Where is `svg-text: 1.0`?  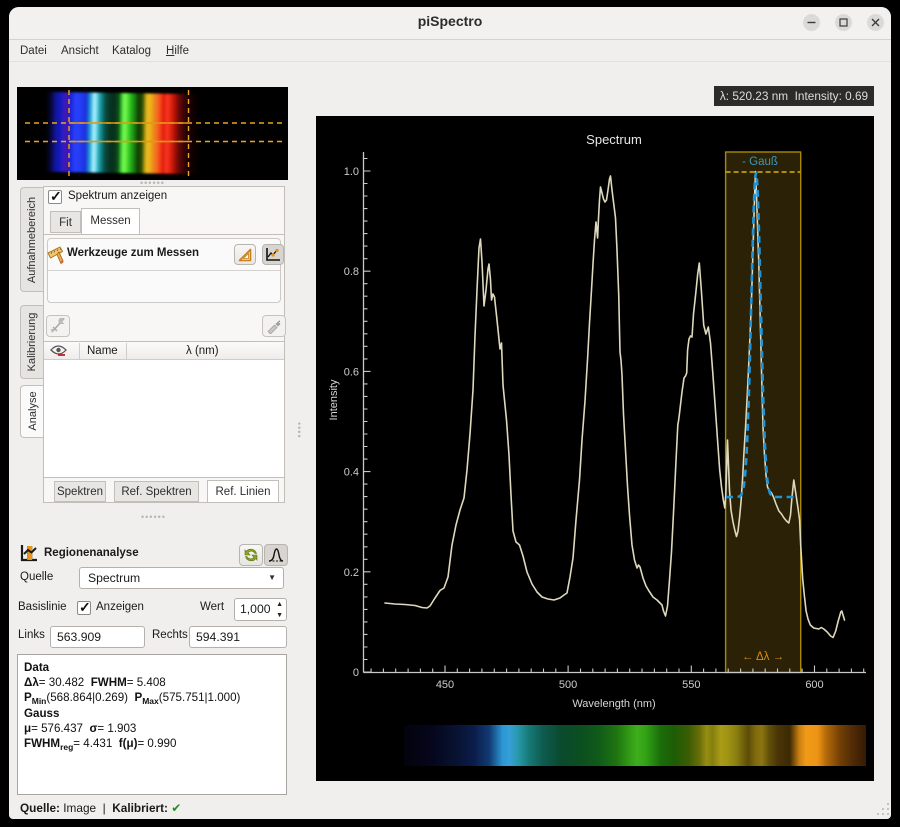
svg-text: 1.0 is located at coordinates (351, 172).